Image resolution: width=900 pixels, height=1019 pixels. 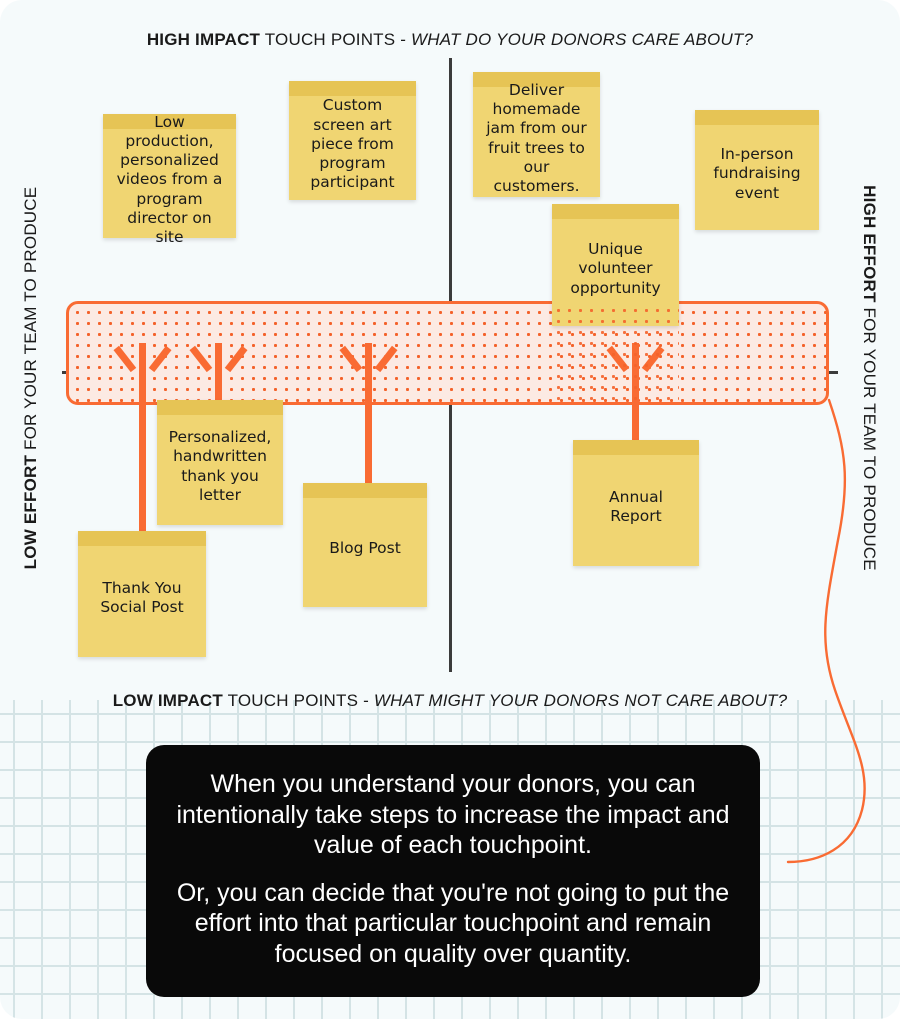 I want to click on heading-high-impact-normal: TOUCH POINTS -, so click(x=336, y=39).